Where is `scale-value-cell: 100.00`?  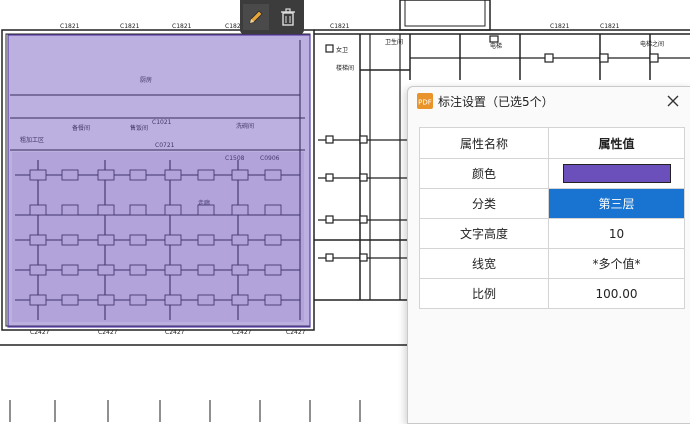 scale-value-cell: 100.00 is located at coordinates (616, 293).